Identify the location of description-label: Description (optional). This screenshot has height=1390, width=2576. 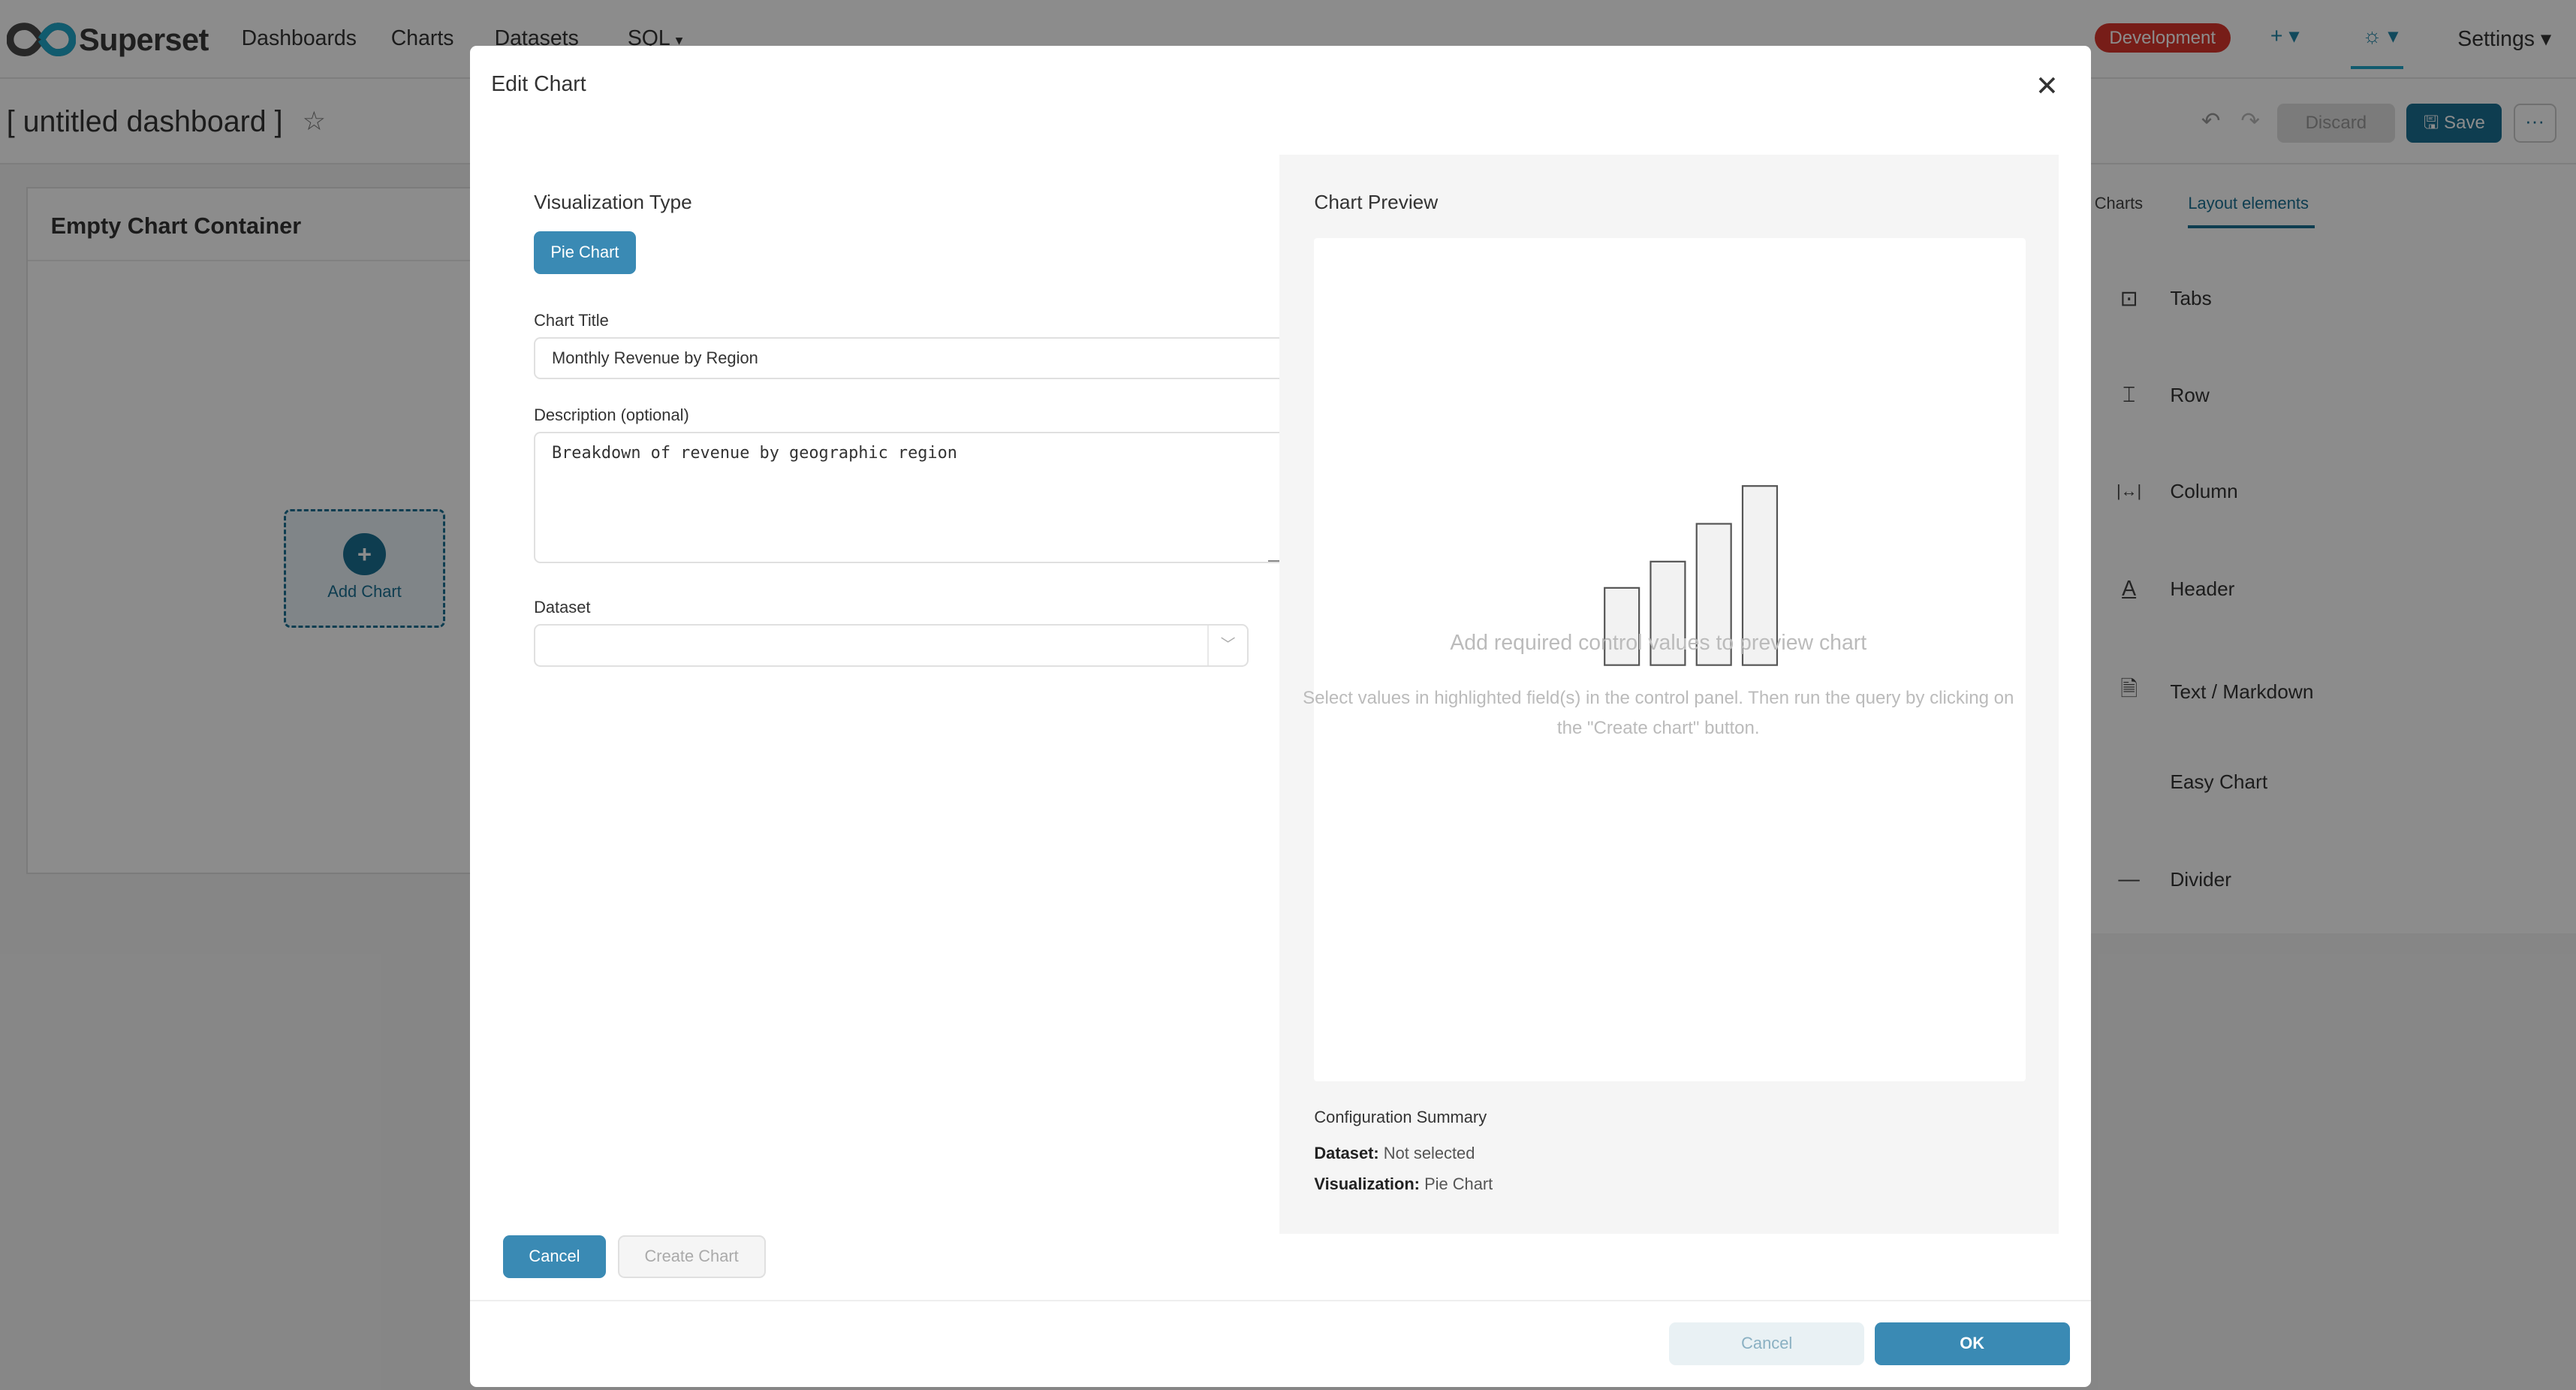
(611, 415).